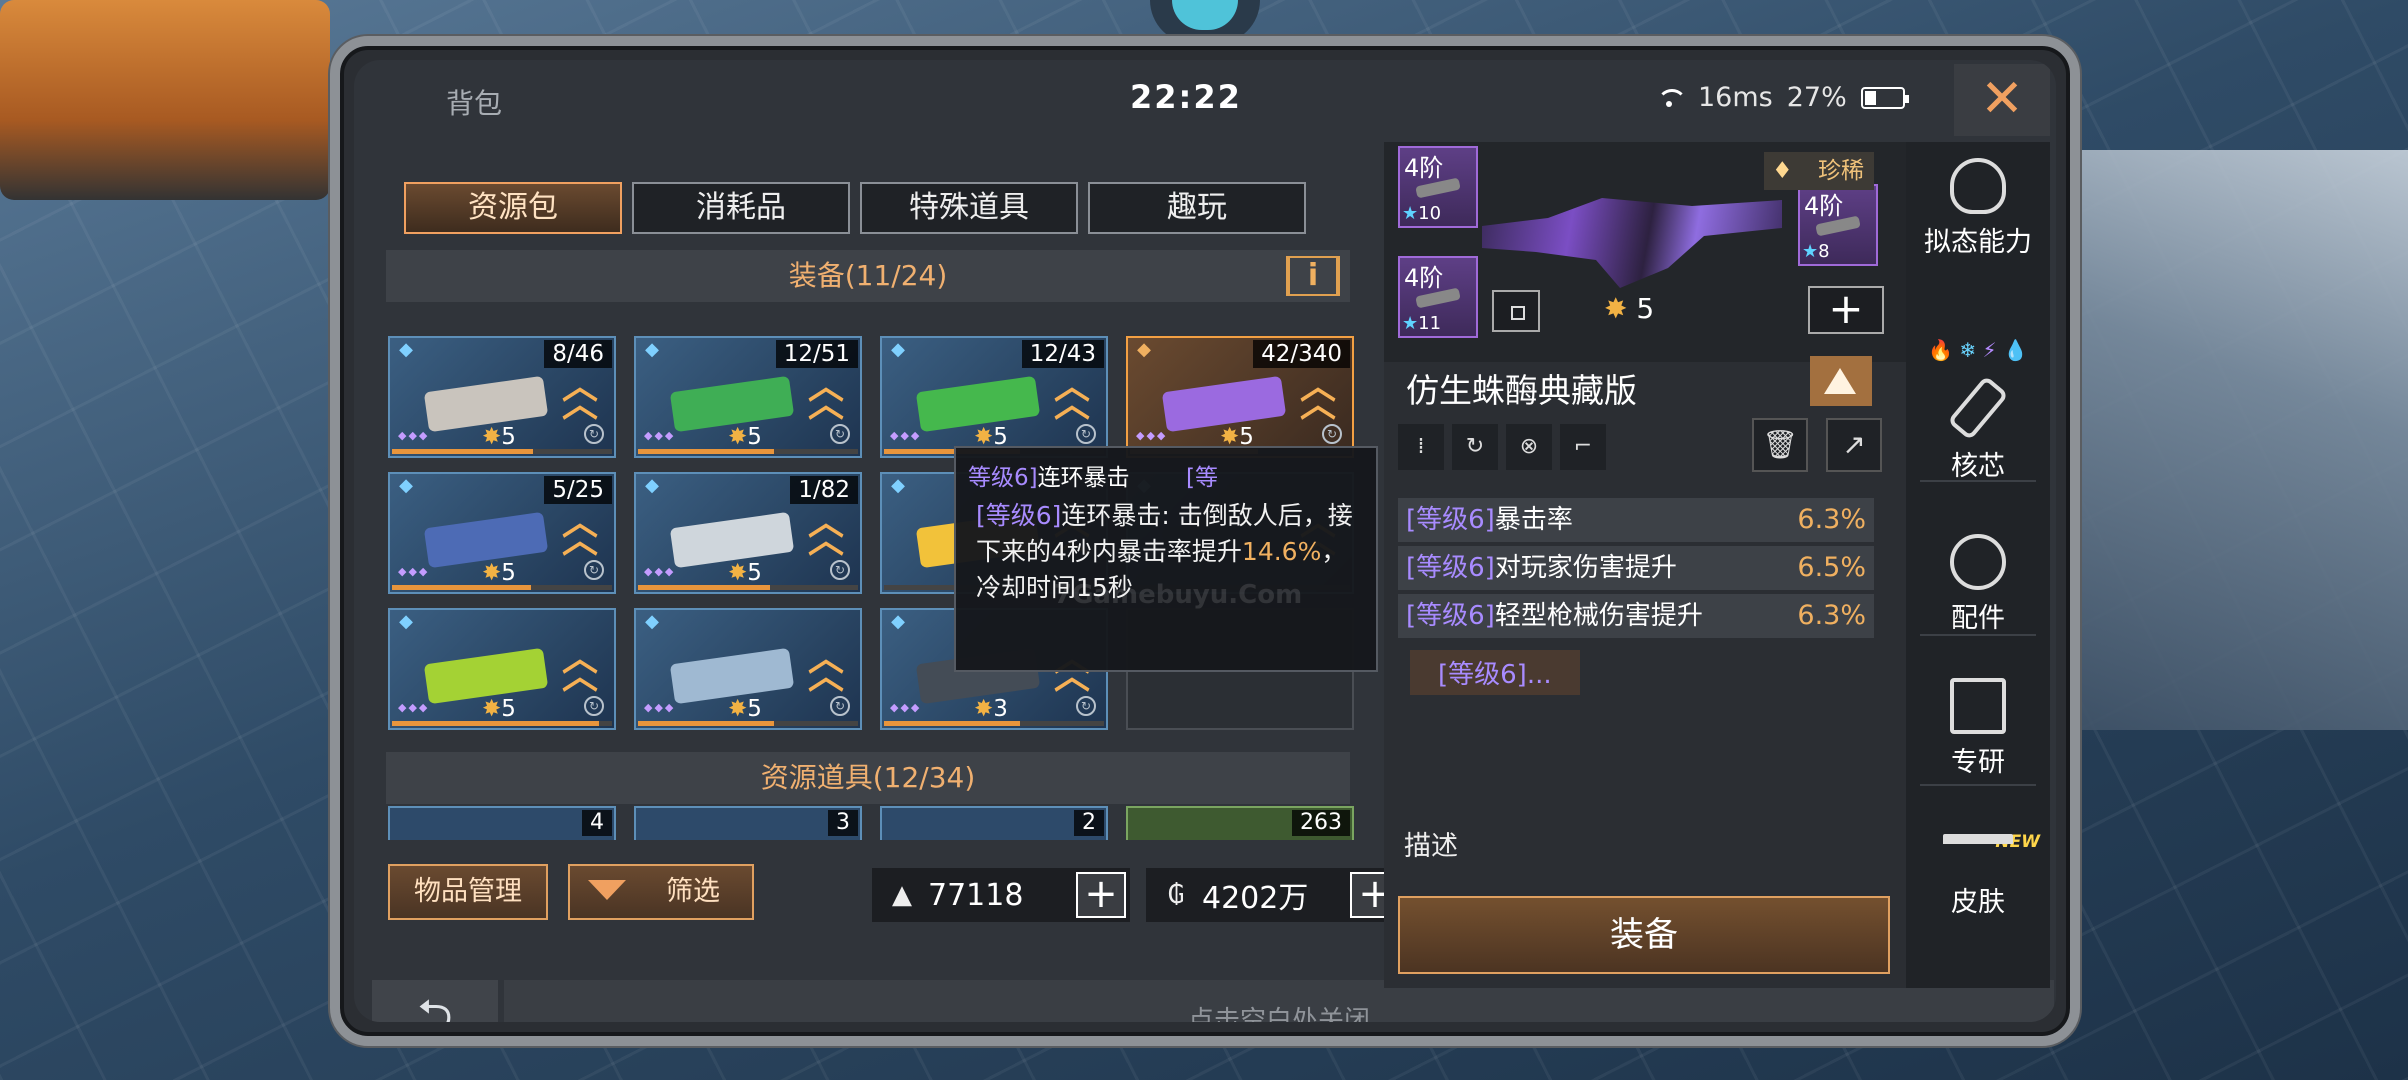 The height and width of the screenshot is (1080, 2408). What do you see at coordinates (1019, 515) in the screenshot?
I see `tooltip-body-level: [等级6]` at bounding box center [1019, 515].